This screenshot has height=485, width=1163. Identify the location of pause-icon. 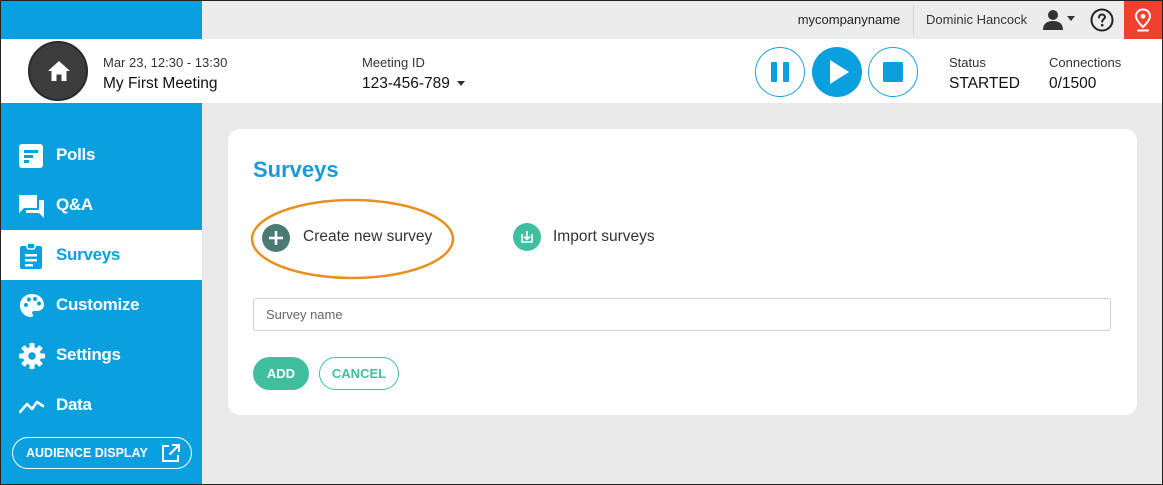
(780, 72).